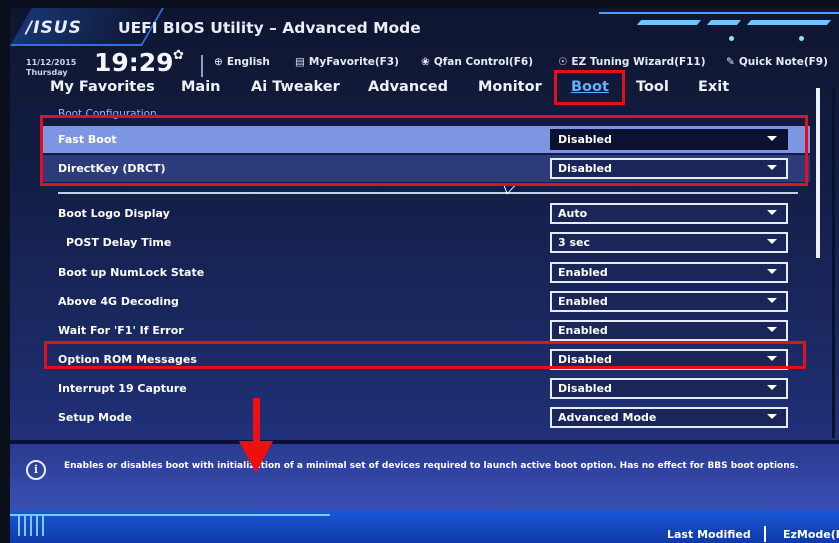 The height and width of the screenshot is (543, 839). I want to click on scrollbar, so click(818, 173).